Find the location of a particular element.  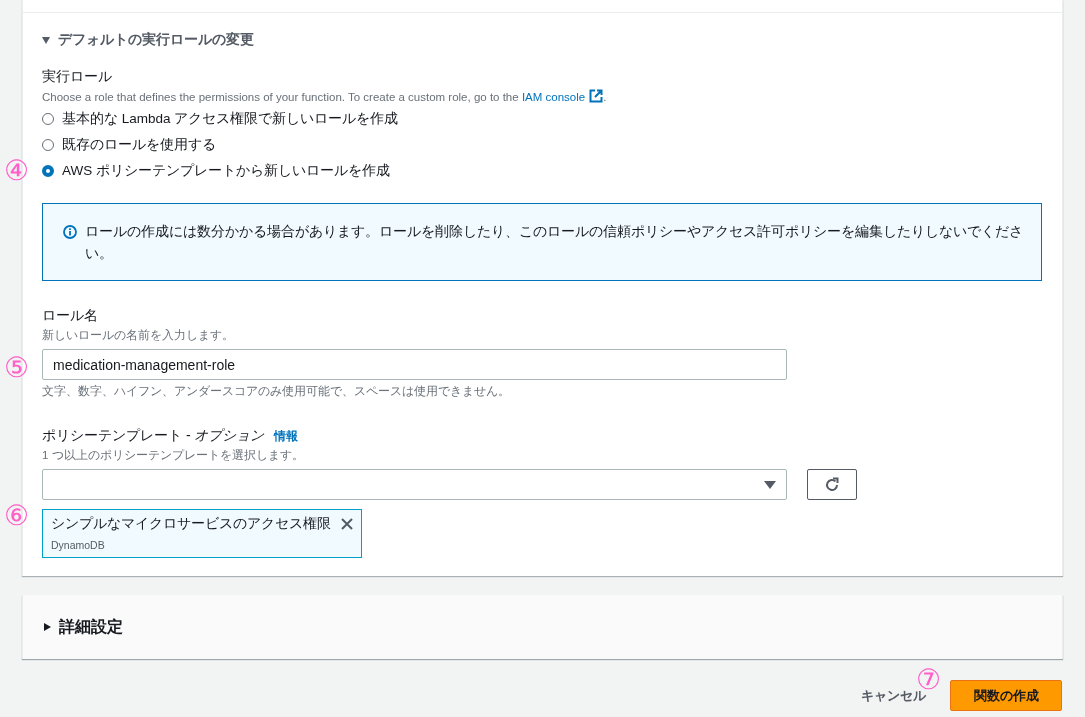

dropdown-caret-icon is located at coordinates (770, 484).